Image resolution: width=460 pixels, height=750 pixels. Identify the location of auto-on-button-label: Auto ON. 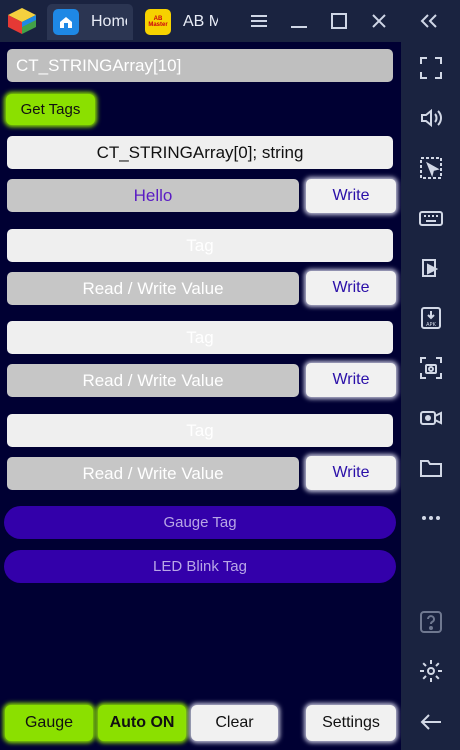
(142, 722).